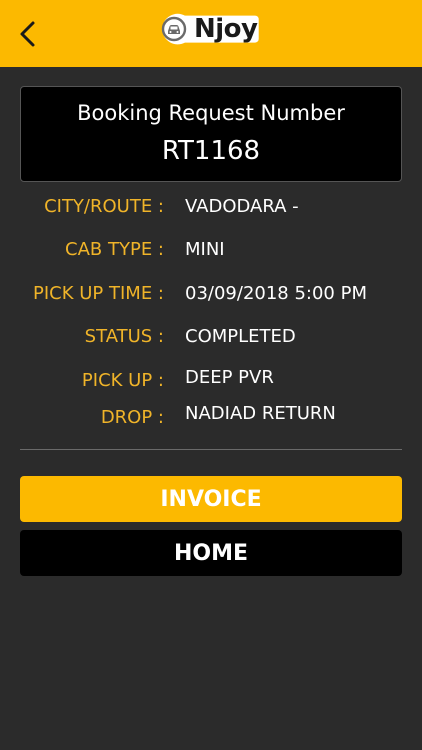  What do you see at coordinates (211, 113) in the screenshot?
I see `booking-request-title: Booking Request Number` at bounding box center [211, 113].